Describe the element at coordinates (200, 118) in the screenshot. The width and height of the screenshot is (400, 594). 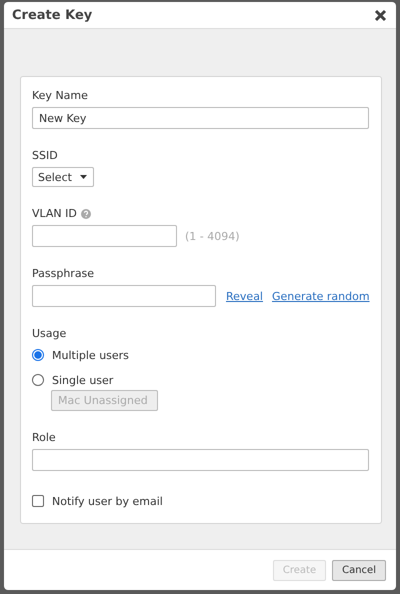
I see `input-field: New Key` at that location.